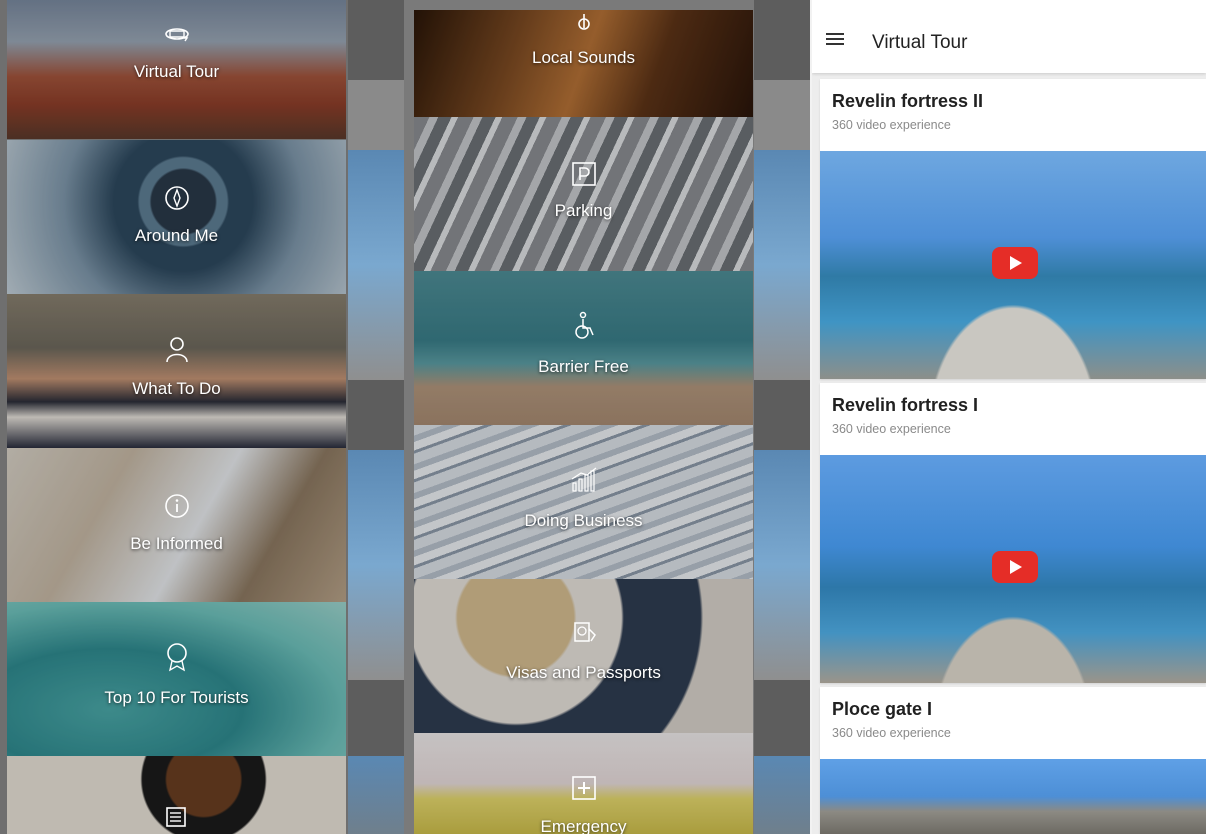  Describe the element at coordinates (838, 40) in the screenshot. I see `hamburger-menu-icon` at that location.